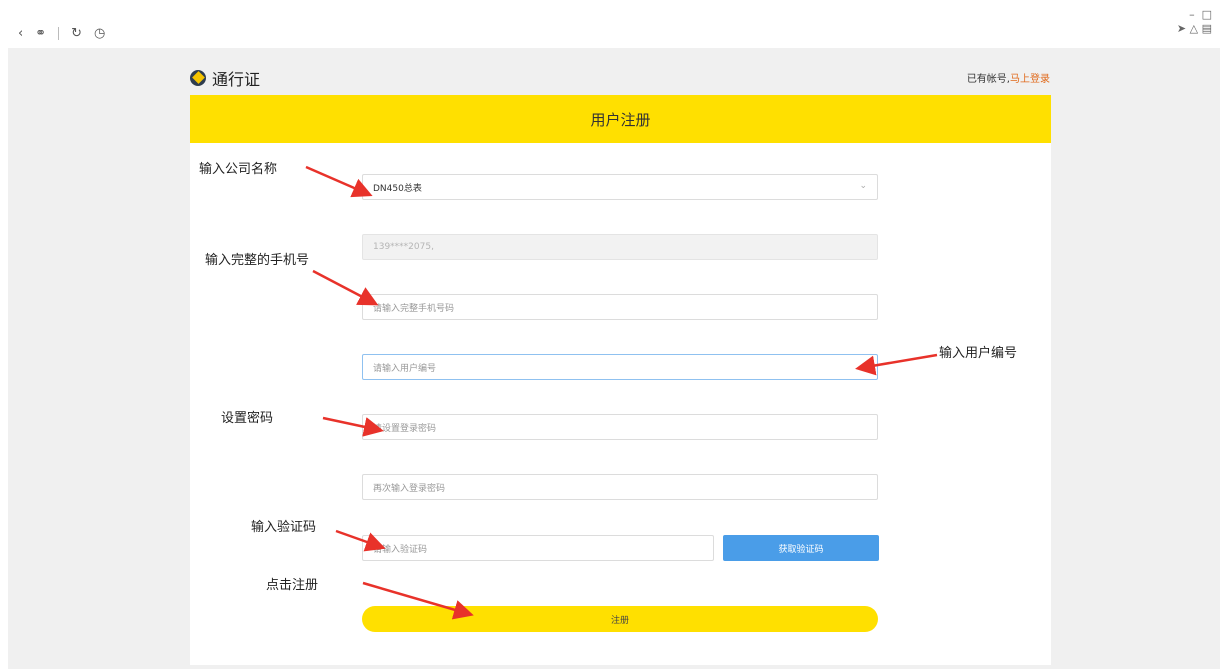  I want to click on form-title: 用户注册, so click(620, 119).